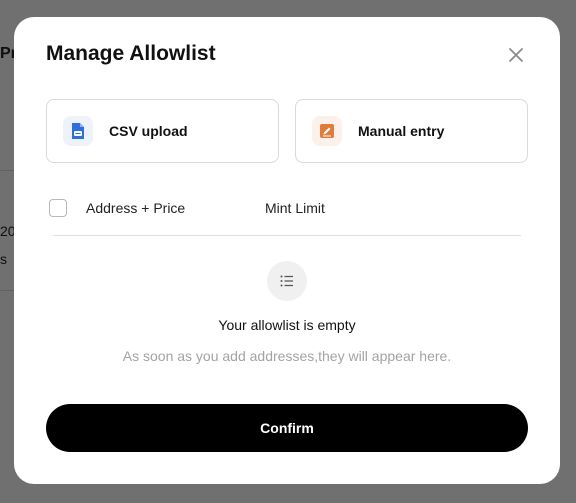  What do you see at coordinates (287, 428) in the screenshot?
I see `confirm-button: Confirm` at bounding box center [287, 428].